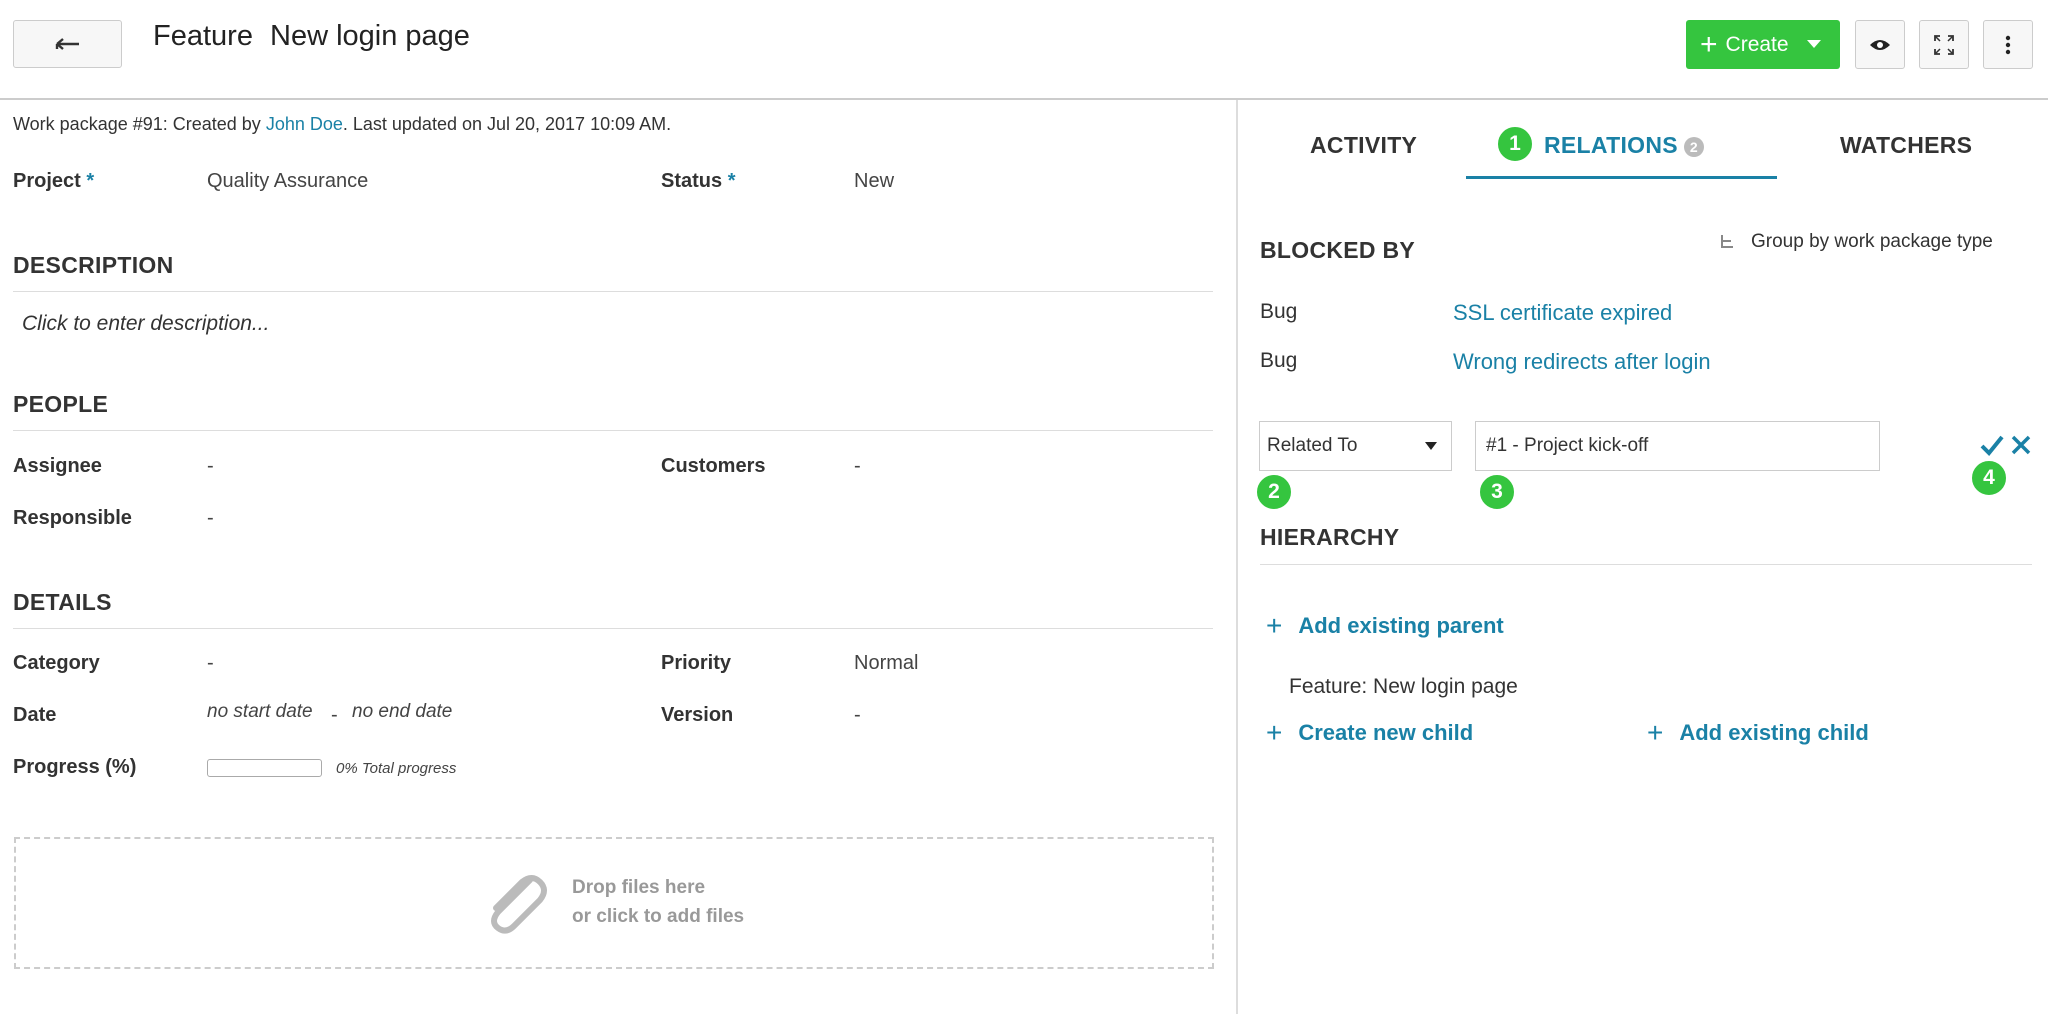 This screenshot has width=2048, height=1014. I want to click on priority-label: Priority, so click(696, 663).